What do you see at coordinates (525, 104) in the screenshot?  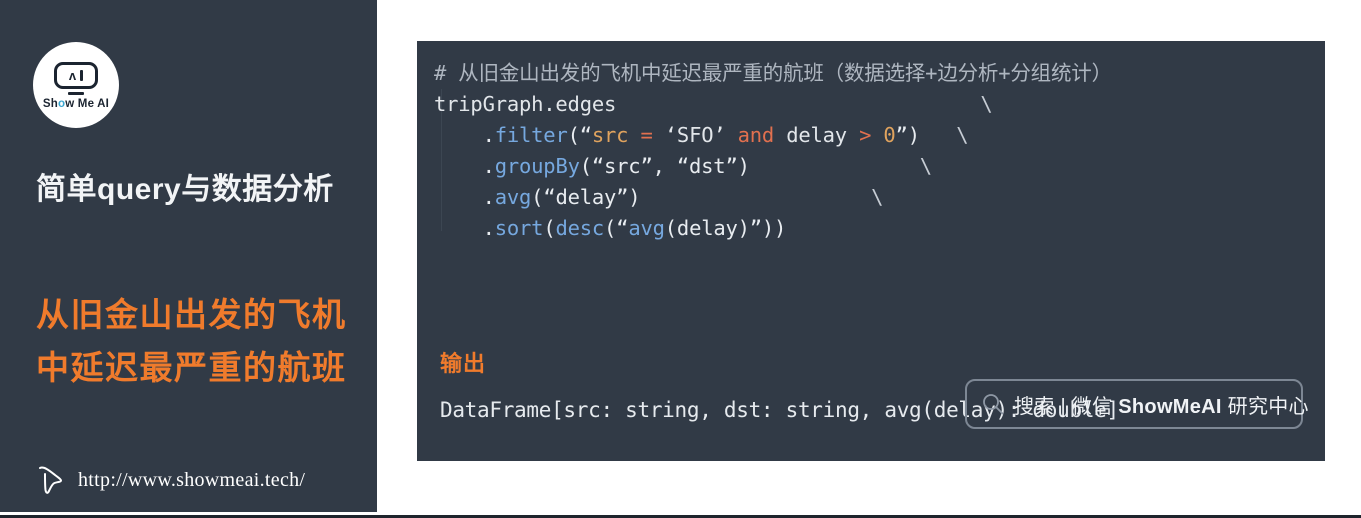 I see `code-token-plain: tripGraph.edges` at bounding box center [525, 104].